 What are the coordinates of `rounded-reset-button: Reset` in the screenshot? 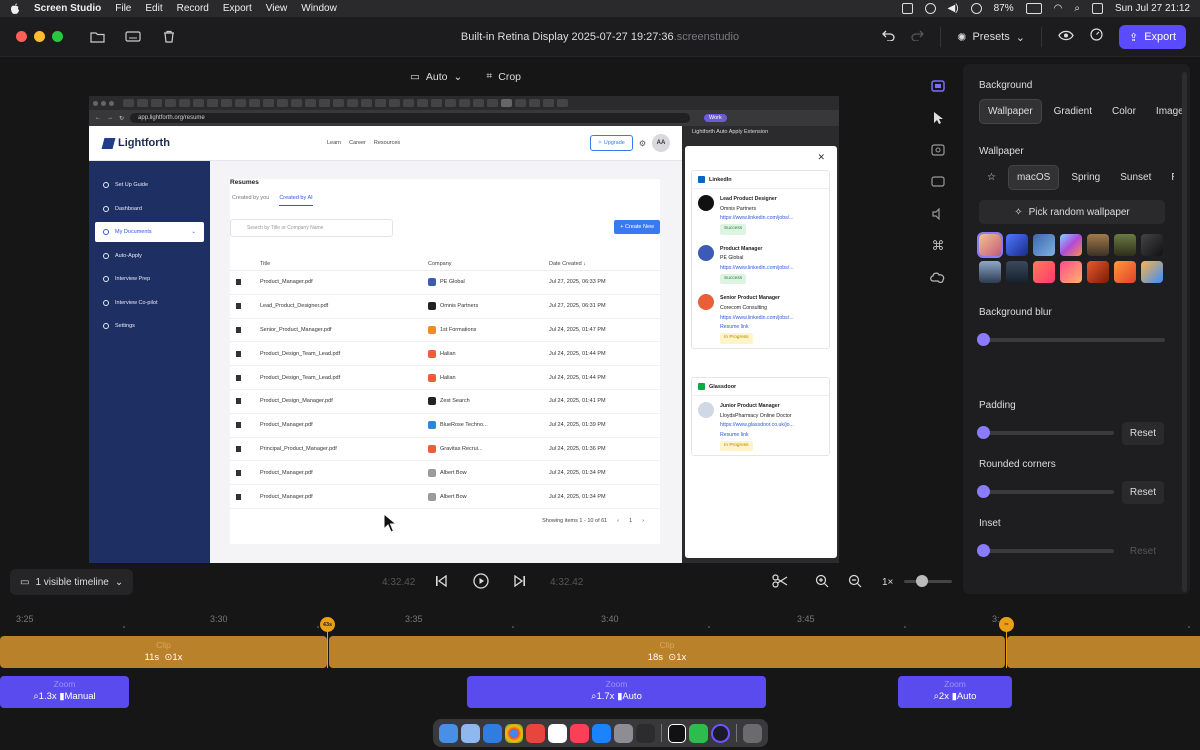 It's located at (1142, 492).